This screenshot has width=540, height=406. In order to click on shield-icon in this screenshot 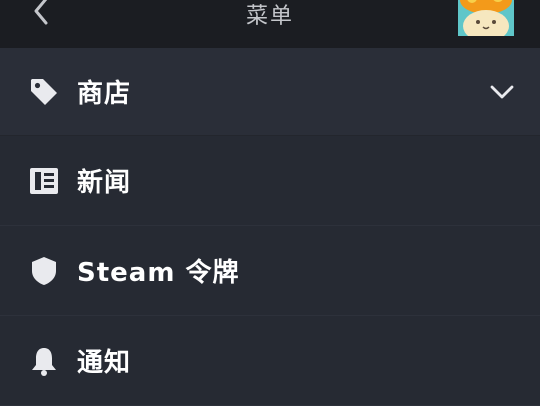, I will do `click(44, 271)`.